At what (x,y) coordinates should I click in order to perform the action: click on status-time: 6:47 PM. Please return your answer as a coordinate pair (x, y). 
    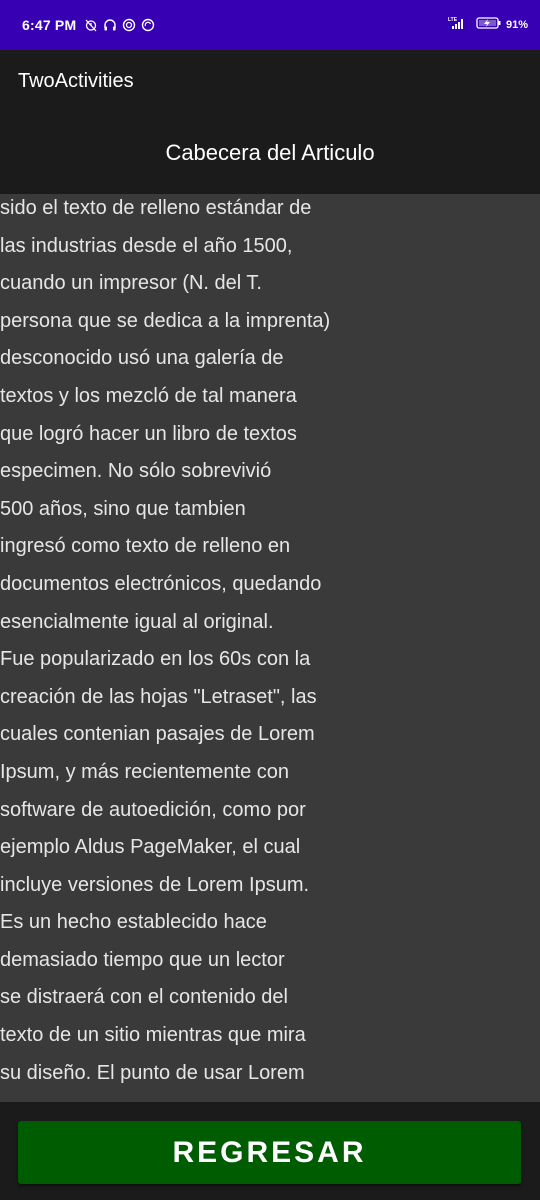
    Looking at the image, I should click on (49, 25).